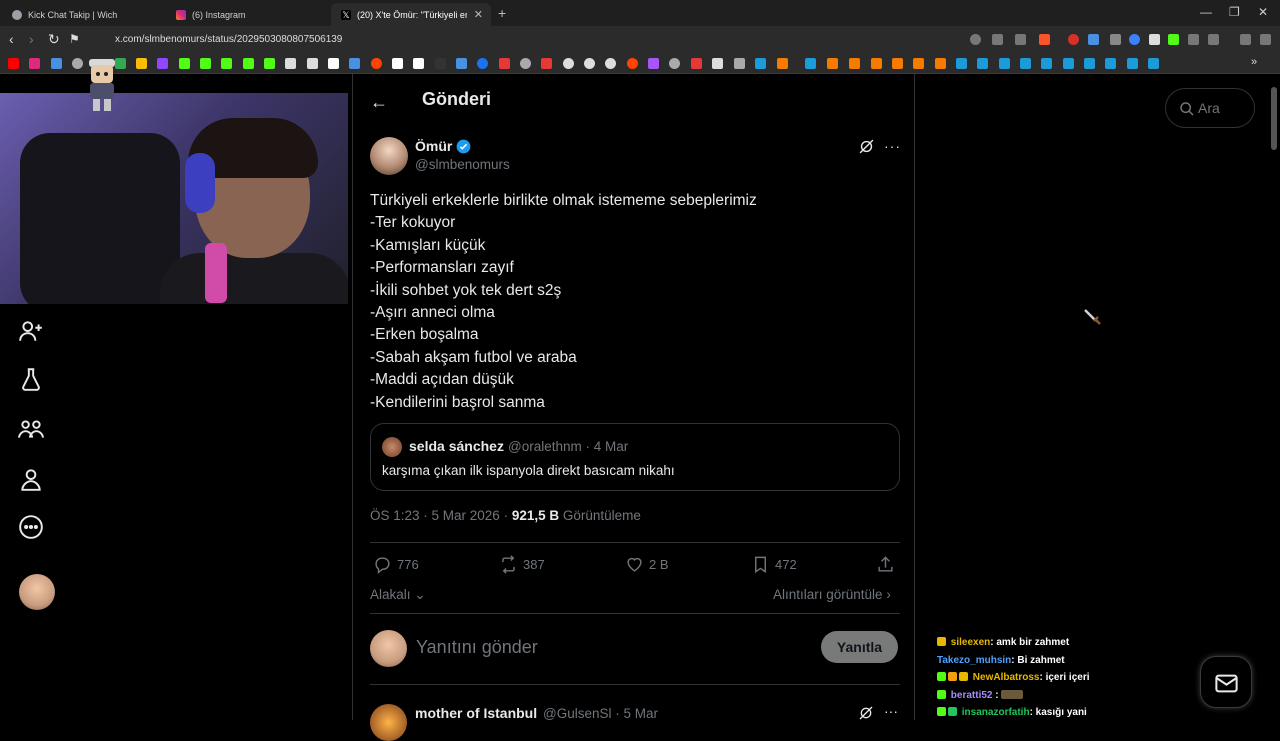 The image size is (1280, 741). I want to click on brave-shield-icon, so click(1044, 39).